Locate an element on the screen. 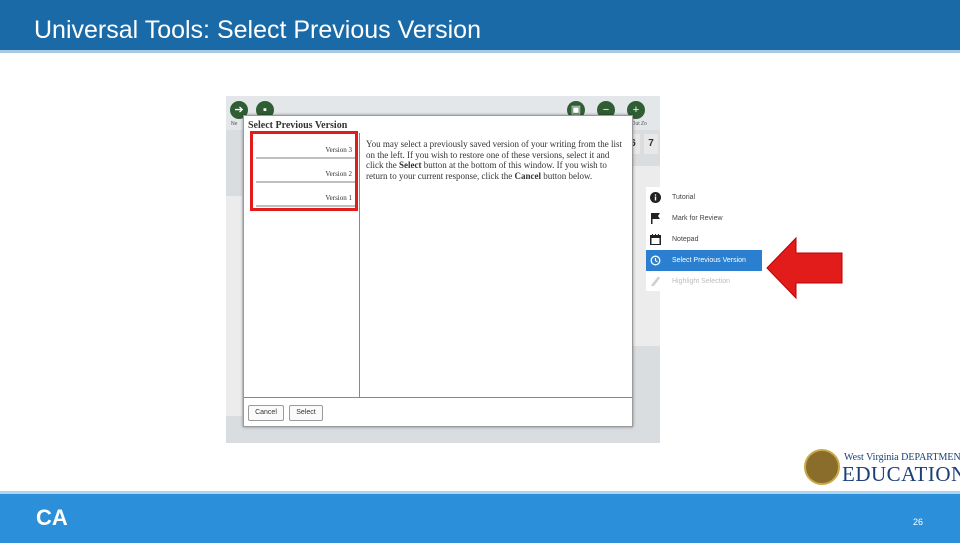 The width and height of the screenshot is (960, 543). version-list-highlight is located at coordinates (304, 171).